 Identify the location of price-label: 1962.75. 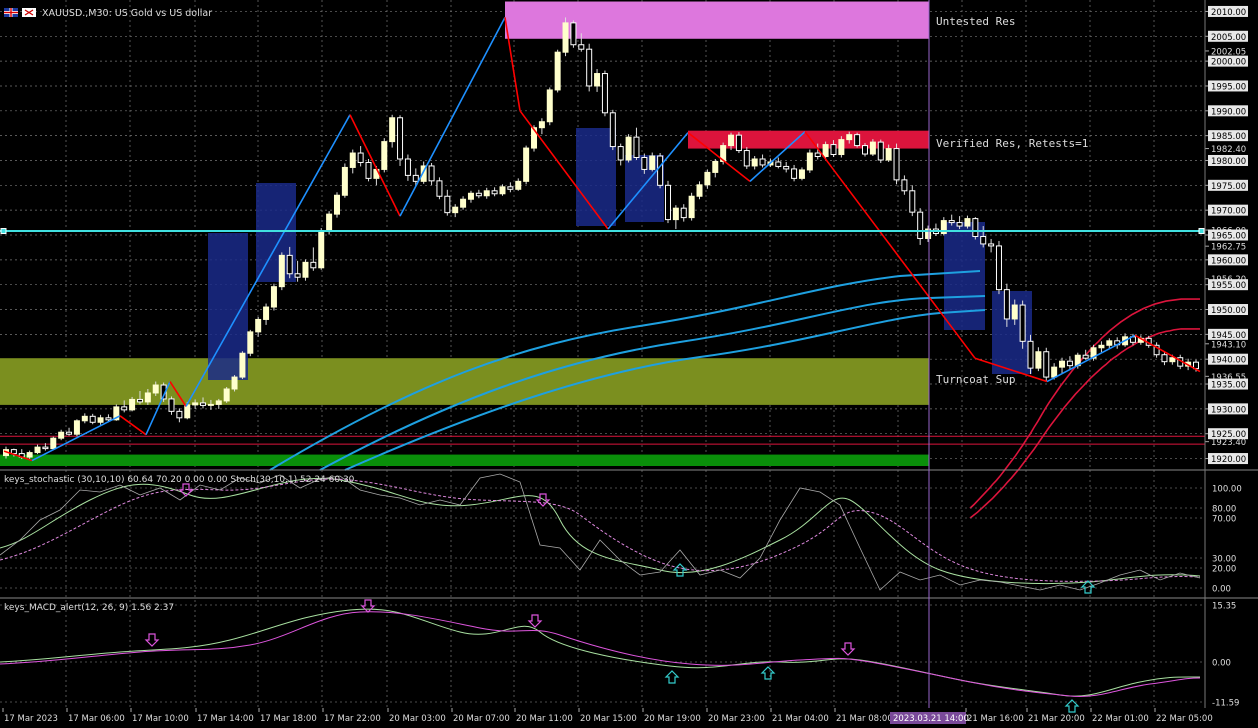
(1228, 248).